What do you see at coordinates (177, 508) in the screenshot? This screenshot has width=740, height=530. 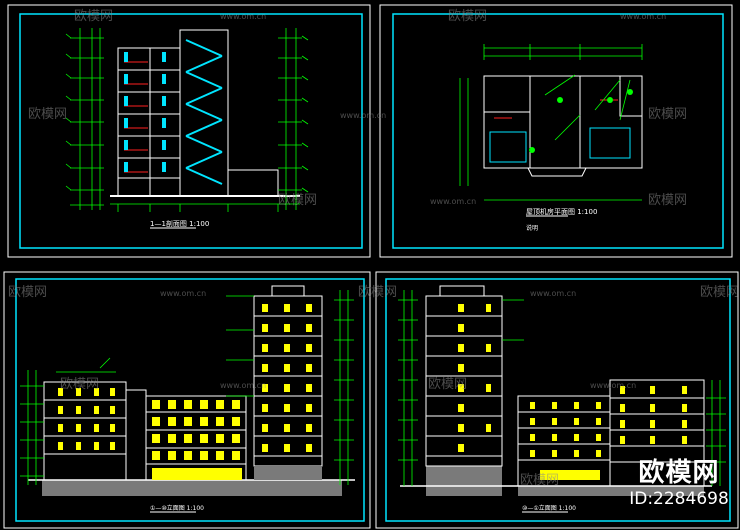 I see `left-elevation-title: ①—⑩立面图 1:100` at bounding box center [177, 508].